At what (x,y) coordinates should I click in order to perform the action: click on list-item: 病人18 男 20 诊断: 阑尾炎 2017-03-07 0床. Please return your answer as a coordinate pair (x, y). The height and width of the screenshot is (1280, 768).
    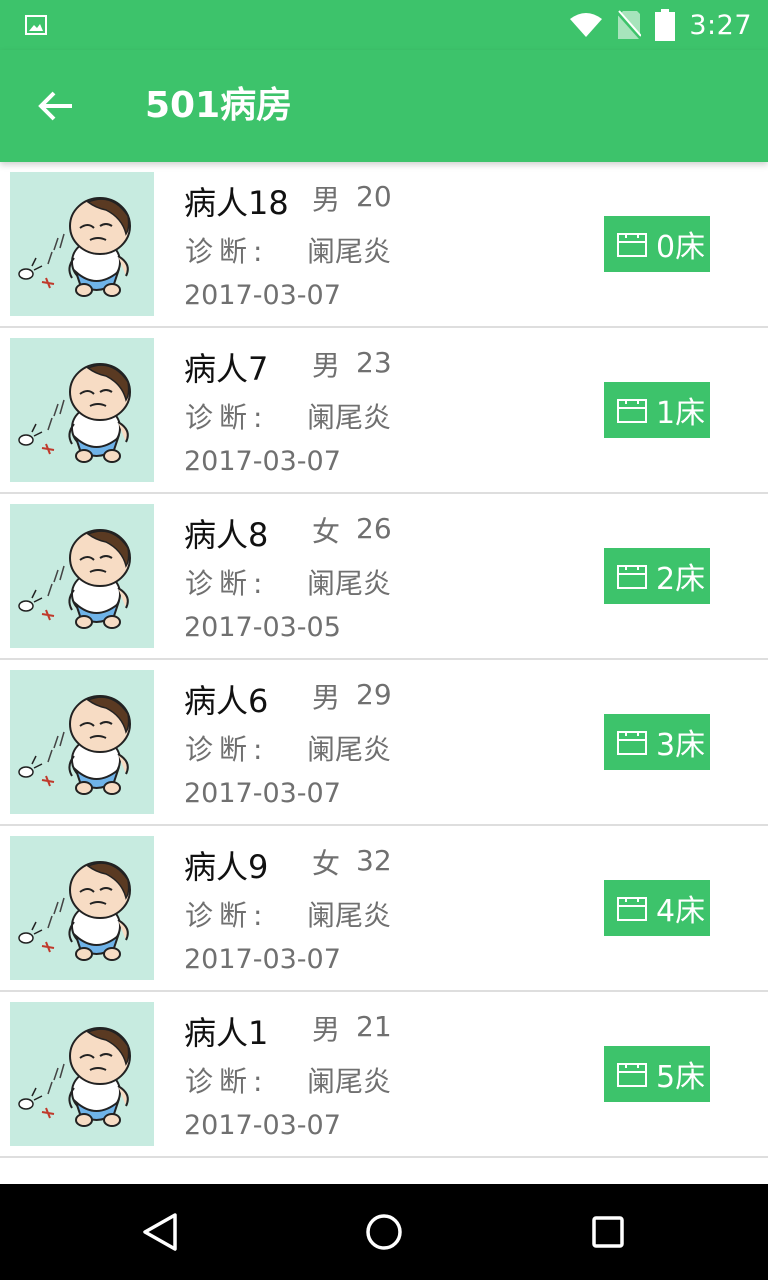
    Looking at the image, I should click on (384, 245).